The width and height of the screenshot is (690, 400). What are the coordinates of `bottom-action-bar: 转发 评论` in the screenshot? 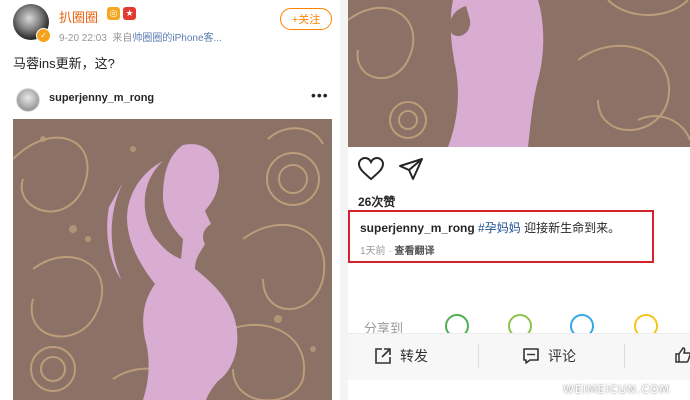 It's located at (519, 356).